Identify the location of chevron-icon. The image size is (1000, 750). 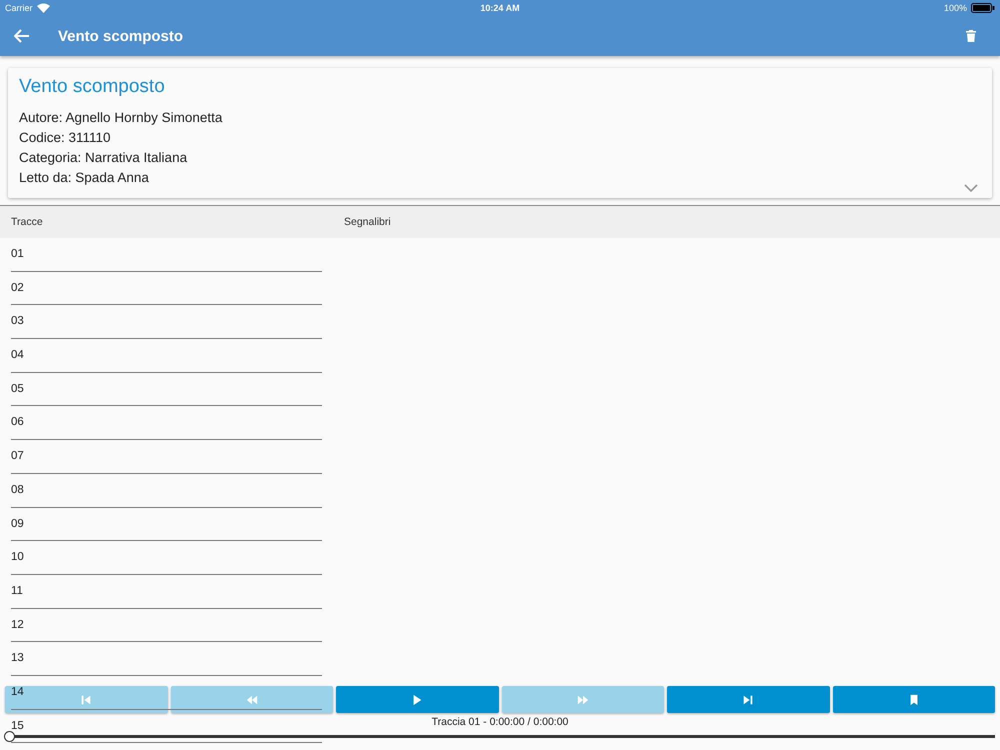
(971, 188).